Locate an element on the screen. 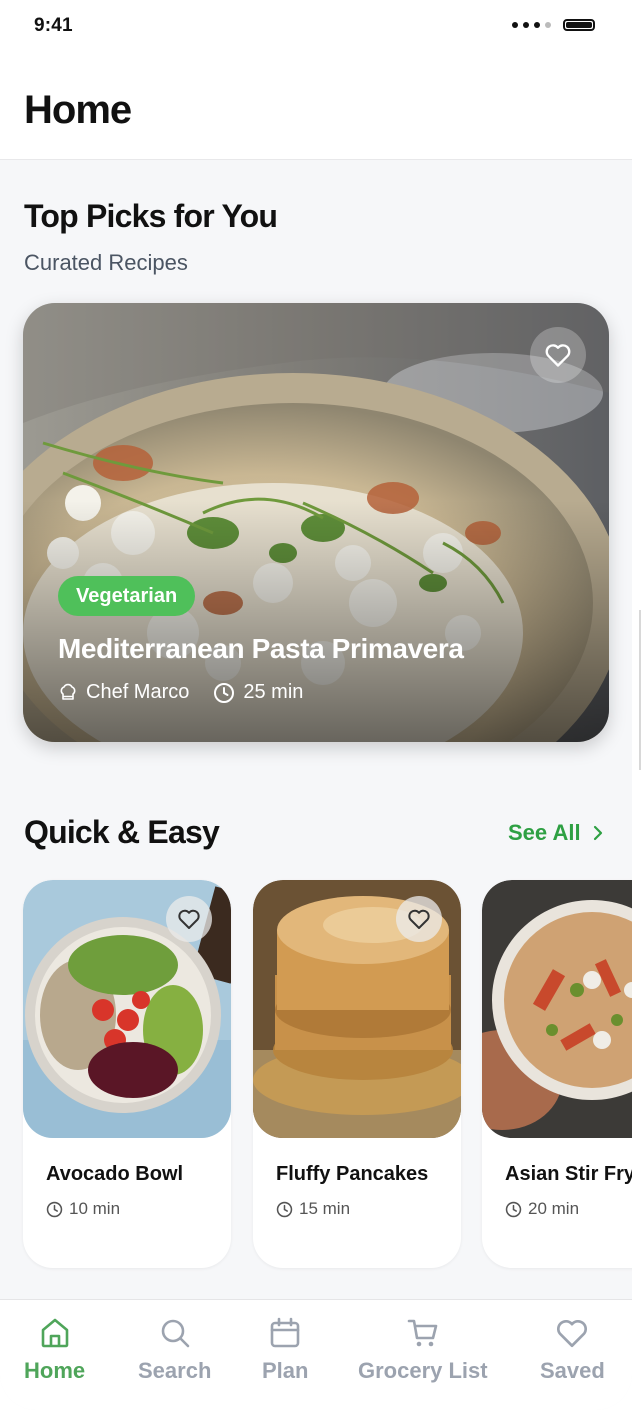 This screenshot has width=642, height=1418. chevron-right-icon is located at coordinates (597, 833).